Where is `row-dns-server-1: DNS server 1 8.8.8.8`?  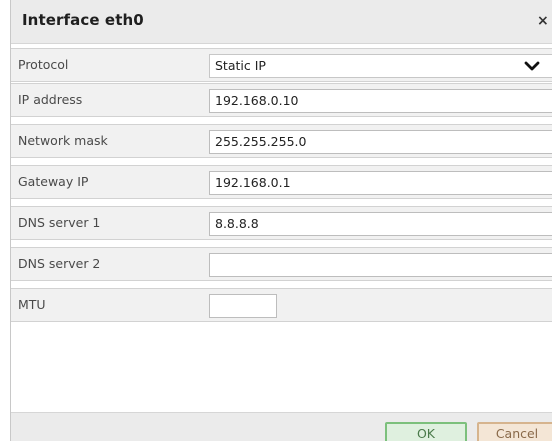 row-dns-server-1: DNS server 1 8.8.8.8 is located at coordinates (281, 223).